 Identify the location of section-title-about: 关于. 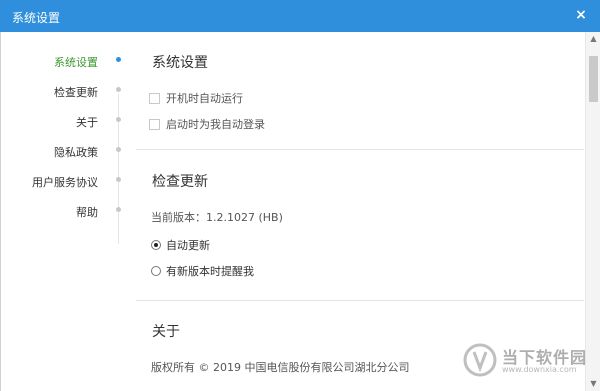
(166, 332).